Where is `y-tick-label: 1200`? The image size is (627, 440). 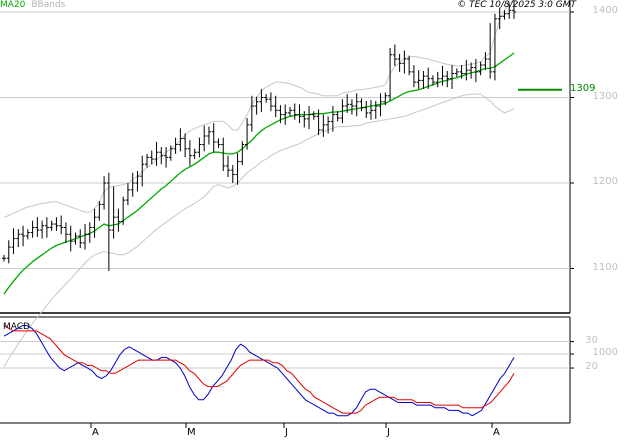 y-tick-label: 1200 is located at coordinates (605, 181).